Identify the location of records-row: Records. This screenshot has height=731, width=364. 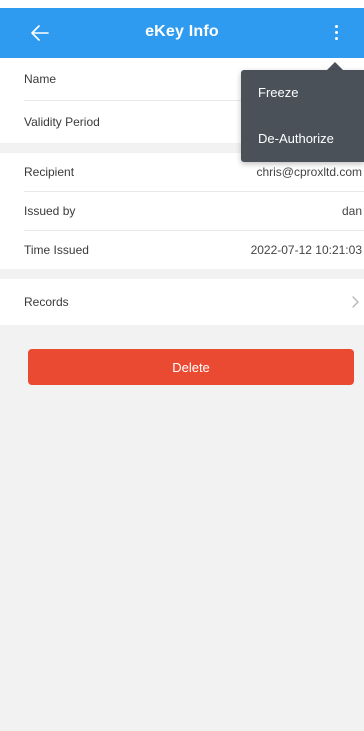
(182, 302).